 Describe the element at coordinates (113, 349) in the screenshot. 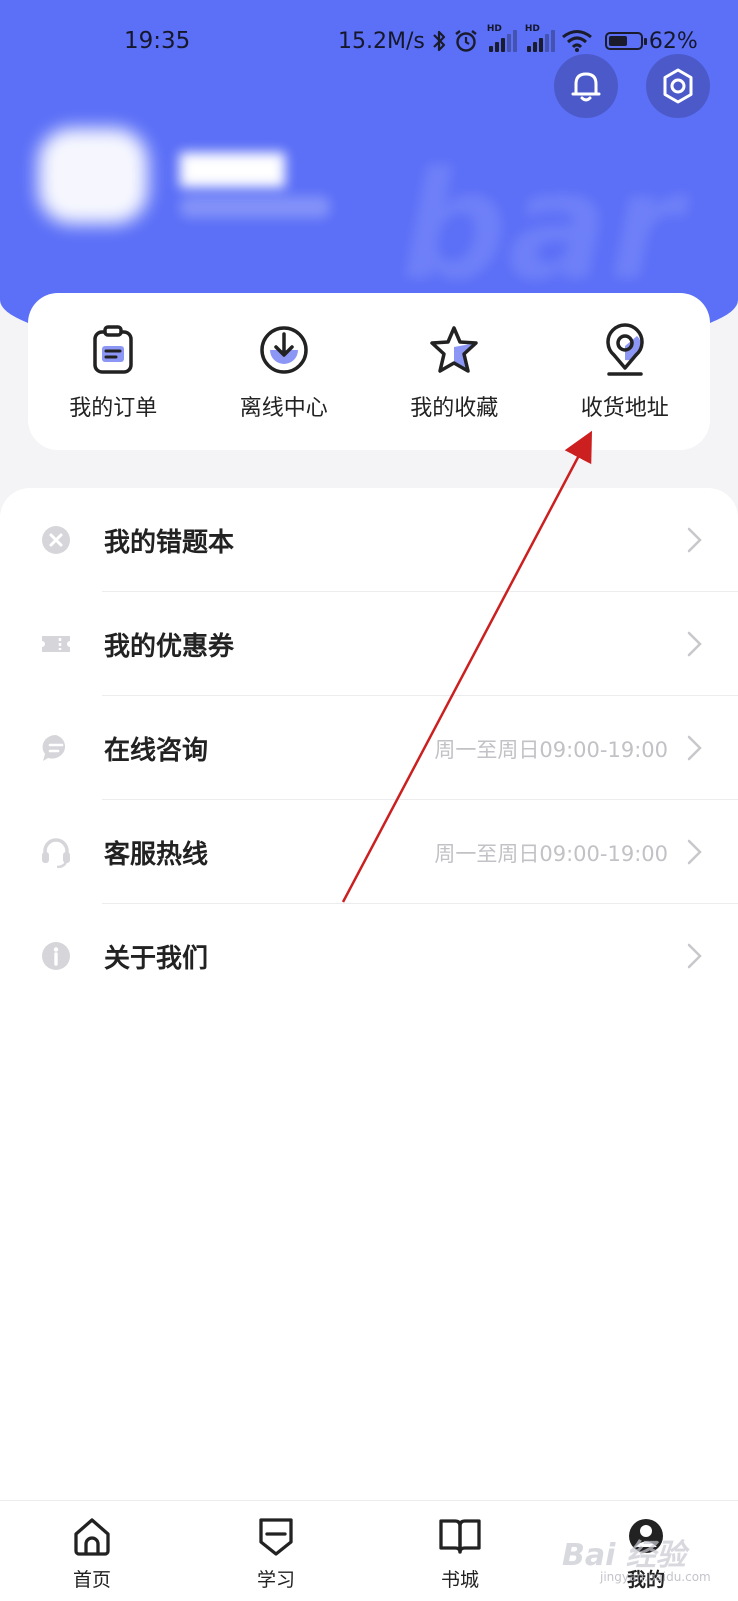

I see `order-clipboard-icon` at that location.